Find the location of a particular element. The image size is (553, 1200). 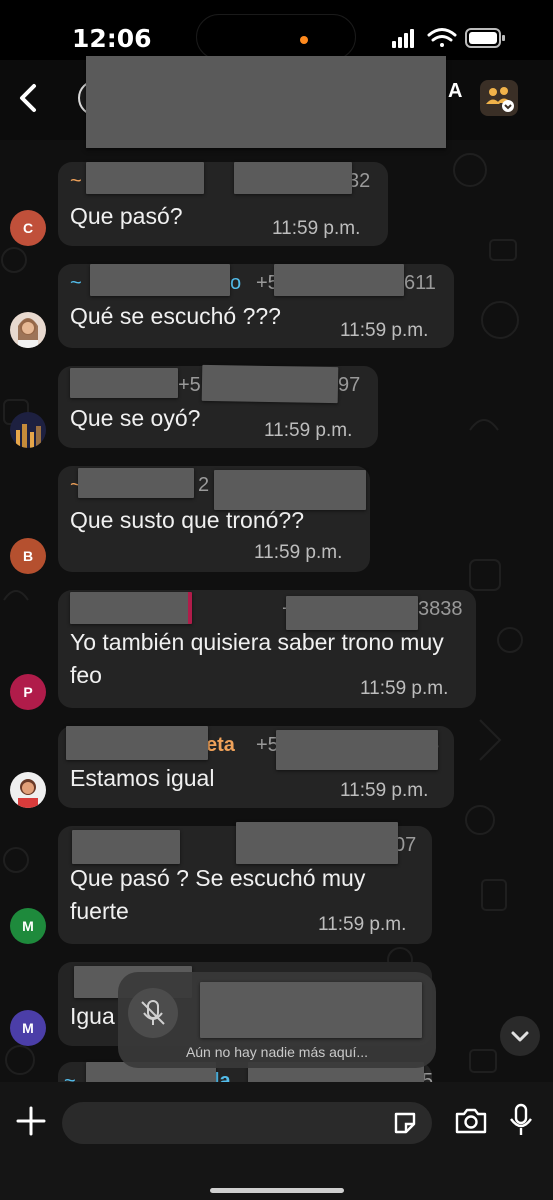

battery-icon is located at coordinates (485, 38).